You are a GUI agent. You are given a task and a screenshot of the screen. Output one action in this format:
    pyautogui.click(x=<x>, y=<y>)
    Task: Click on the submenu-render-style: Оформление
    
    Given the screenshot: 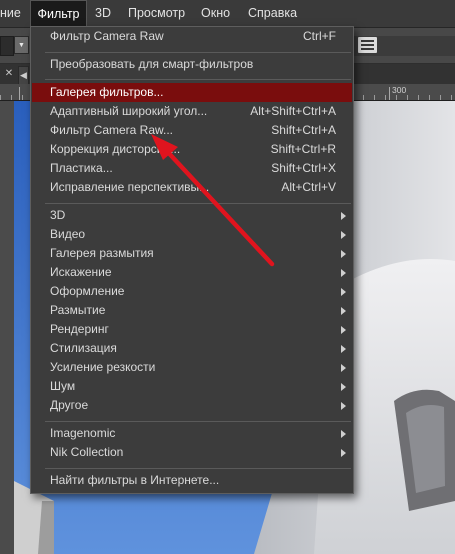 What is the action you would take?
    pyautogui.click(x=192, y=291)
    